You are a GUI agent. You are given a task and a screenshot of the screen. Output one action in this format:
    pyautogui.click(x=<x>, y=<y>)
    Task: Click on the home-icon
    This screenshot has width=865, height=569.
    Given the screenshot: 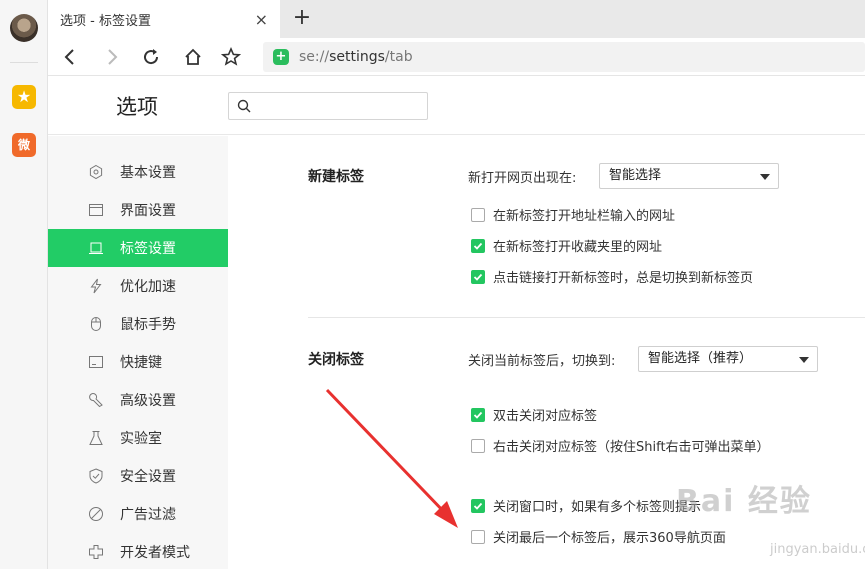 What is the action you would take?
    pyautogui.click(x=193, y=56)
    